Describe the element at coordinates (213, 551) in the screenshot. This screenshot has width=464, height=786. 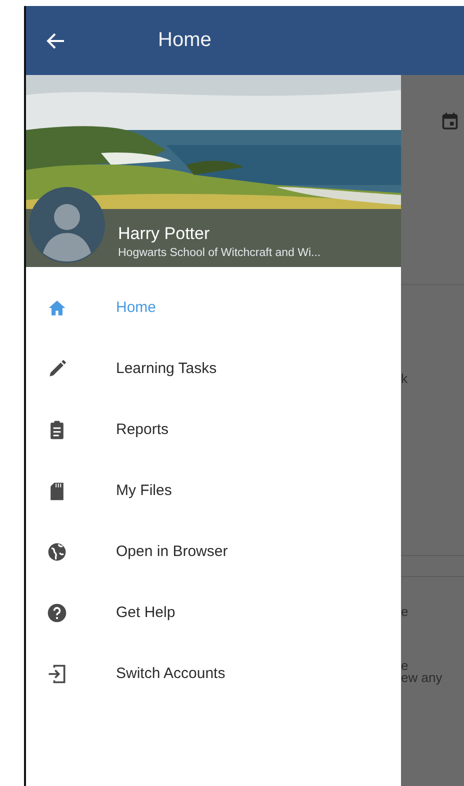
I see `drawer-item: Open in Browser` at that location.